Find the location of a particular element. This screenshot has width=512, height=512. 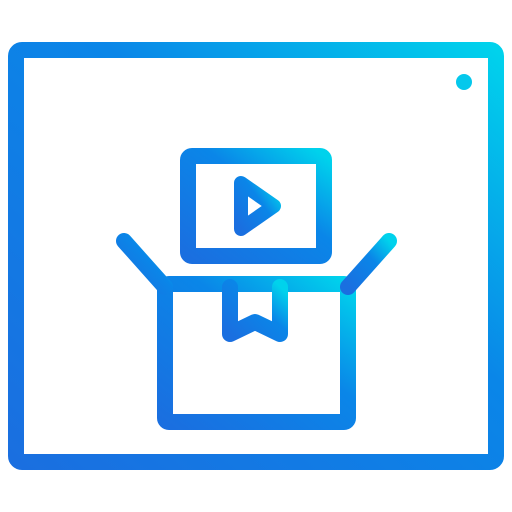

box-tape-icon is located at coordinates (255, 310).